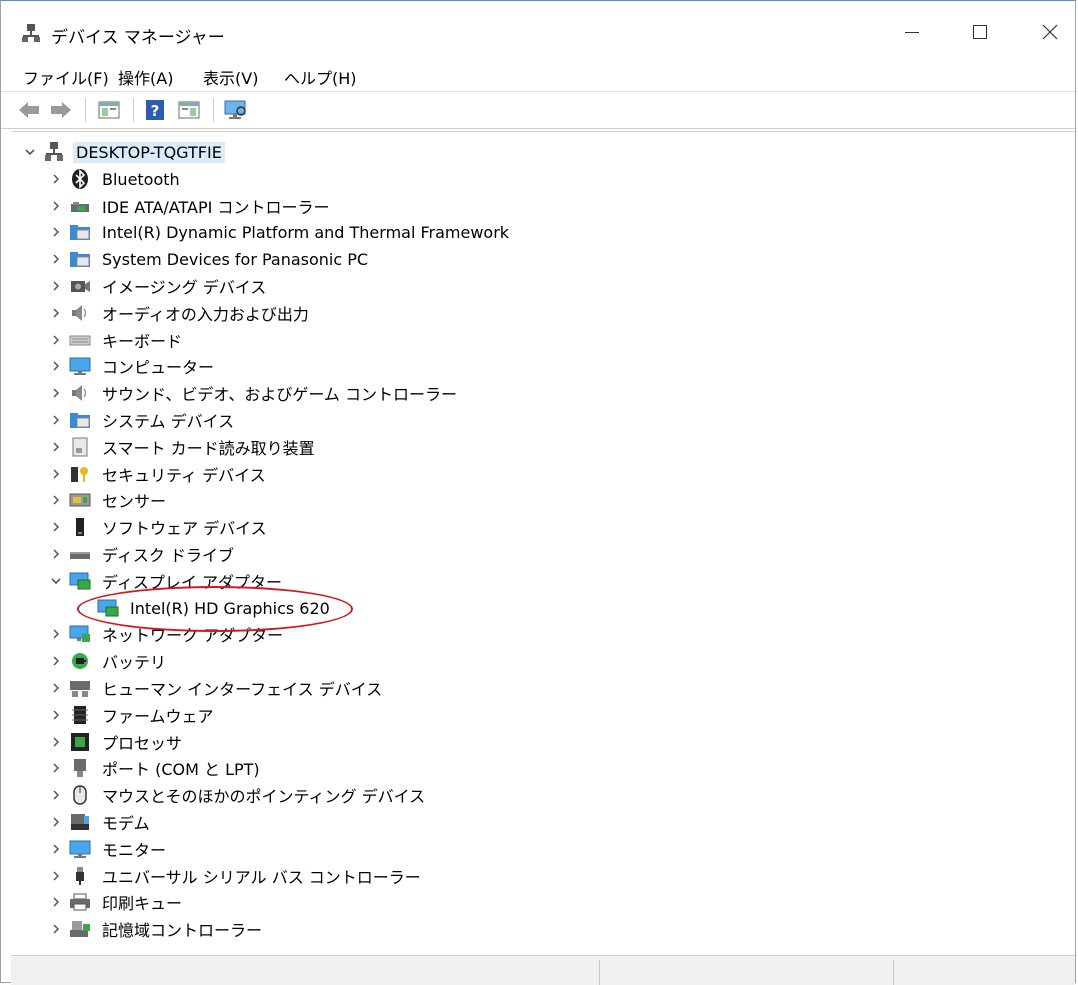 This screenshot has width=1078, height=985. Describe the element at coordinates (130, 366) in the screenshot. I see `tree-category: コンピューター` at that location.